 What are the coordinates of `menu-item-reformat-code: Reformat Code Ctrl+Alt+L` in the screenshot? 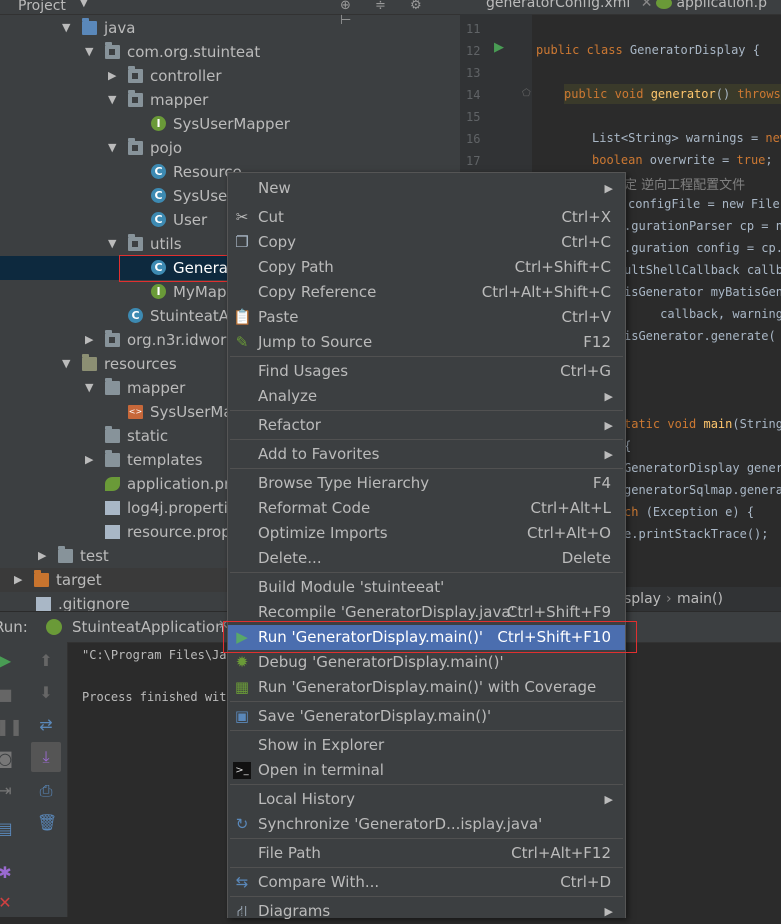 It's located at (426, 508).